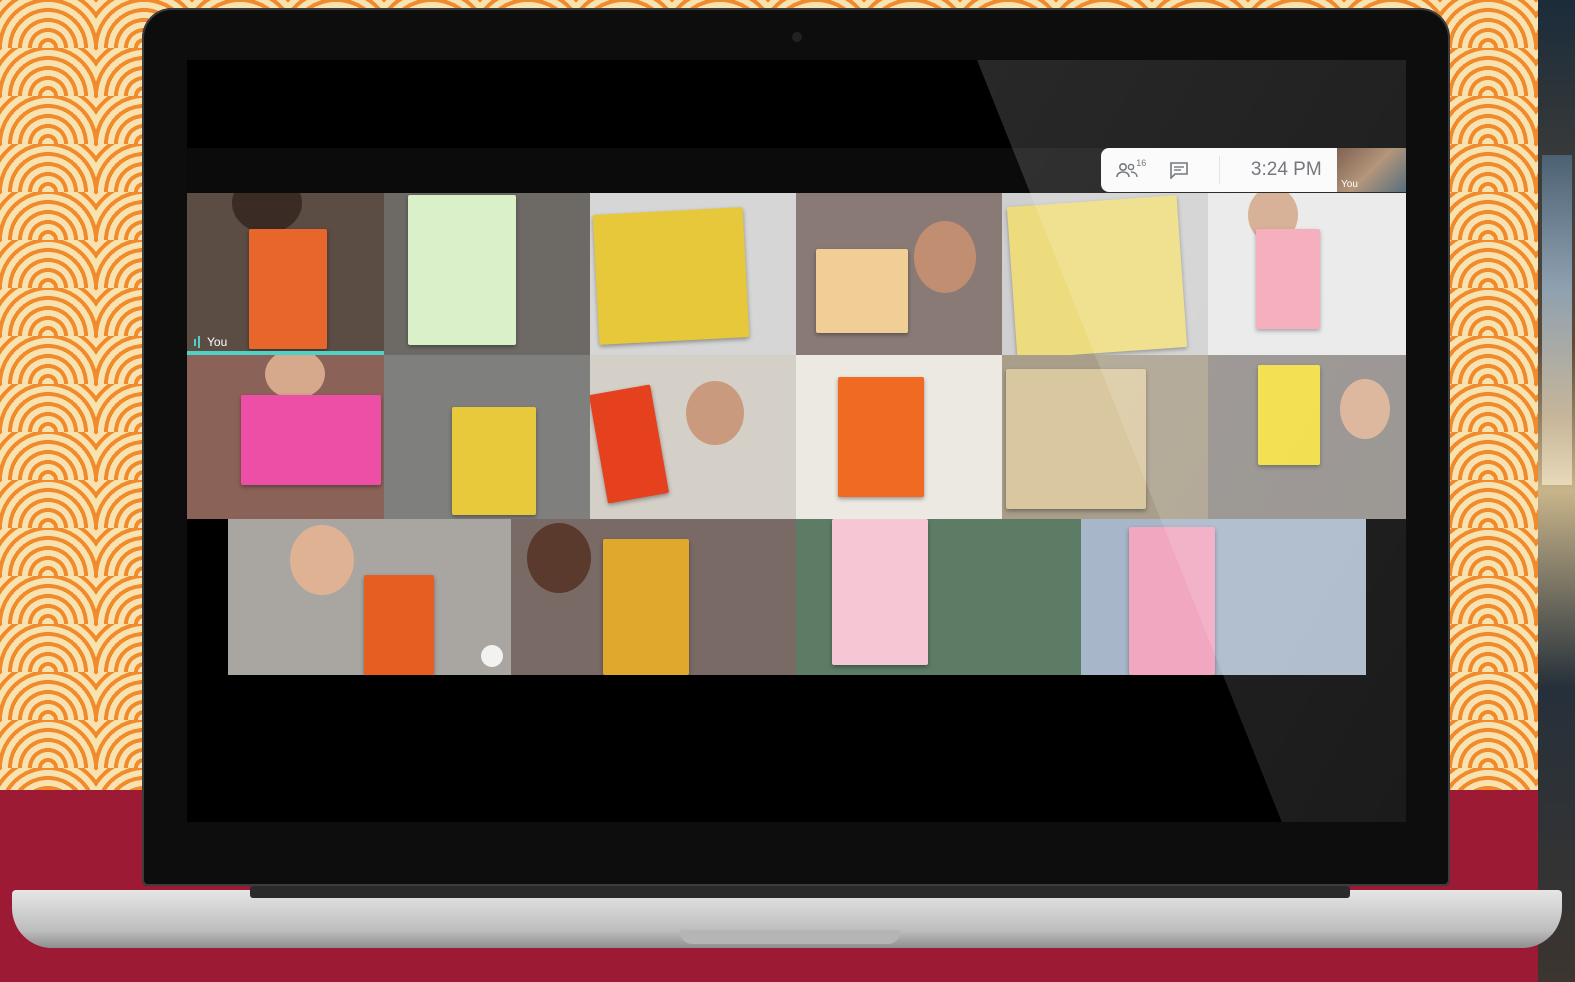  What do you see at coordinates (1349, 184) in the screenshot?
I see `self-view-label: You` at bounding box center [1349, 184].